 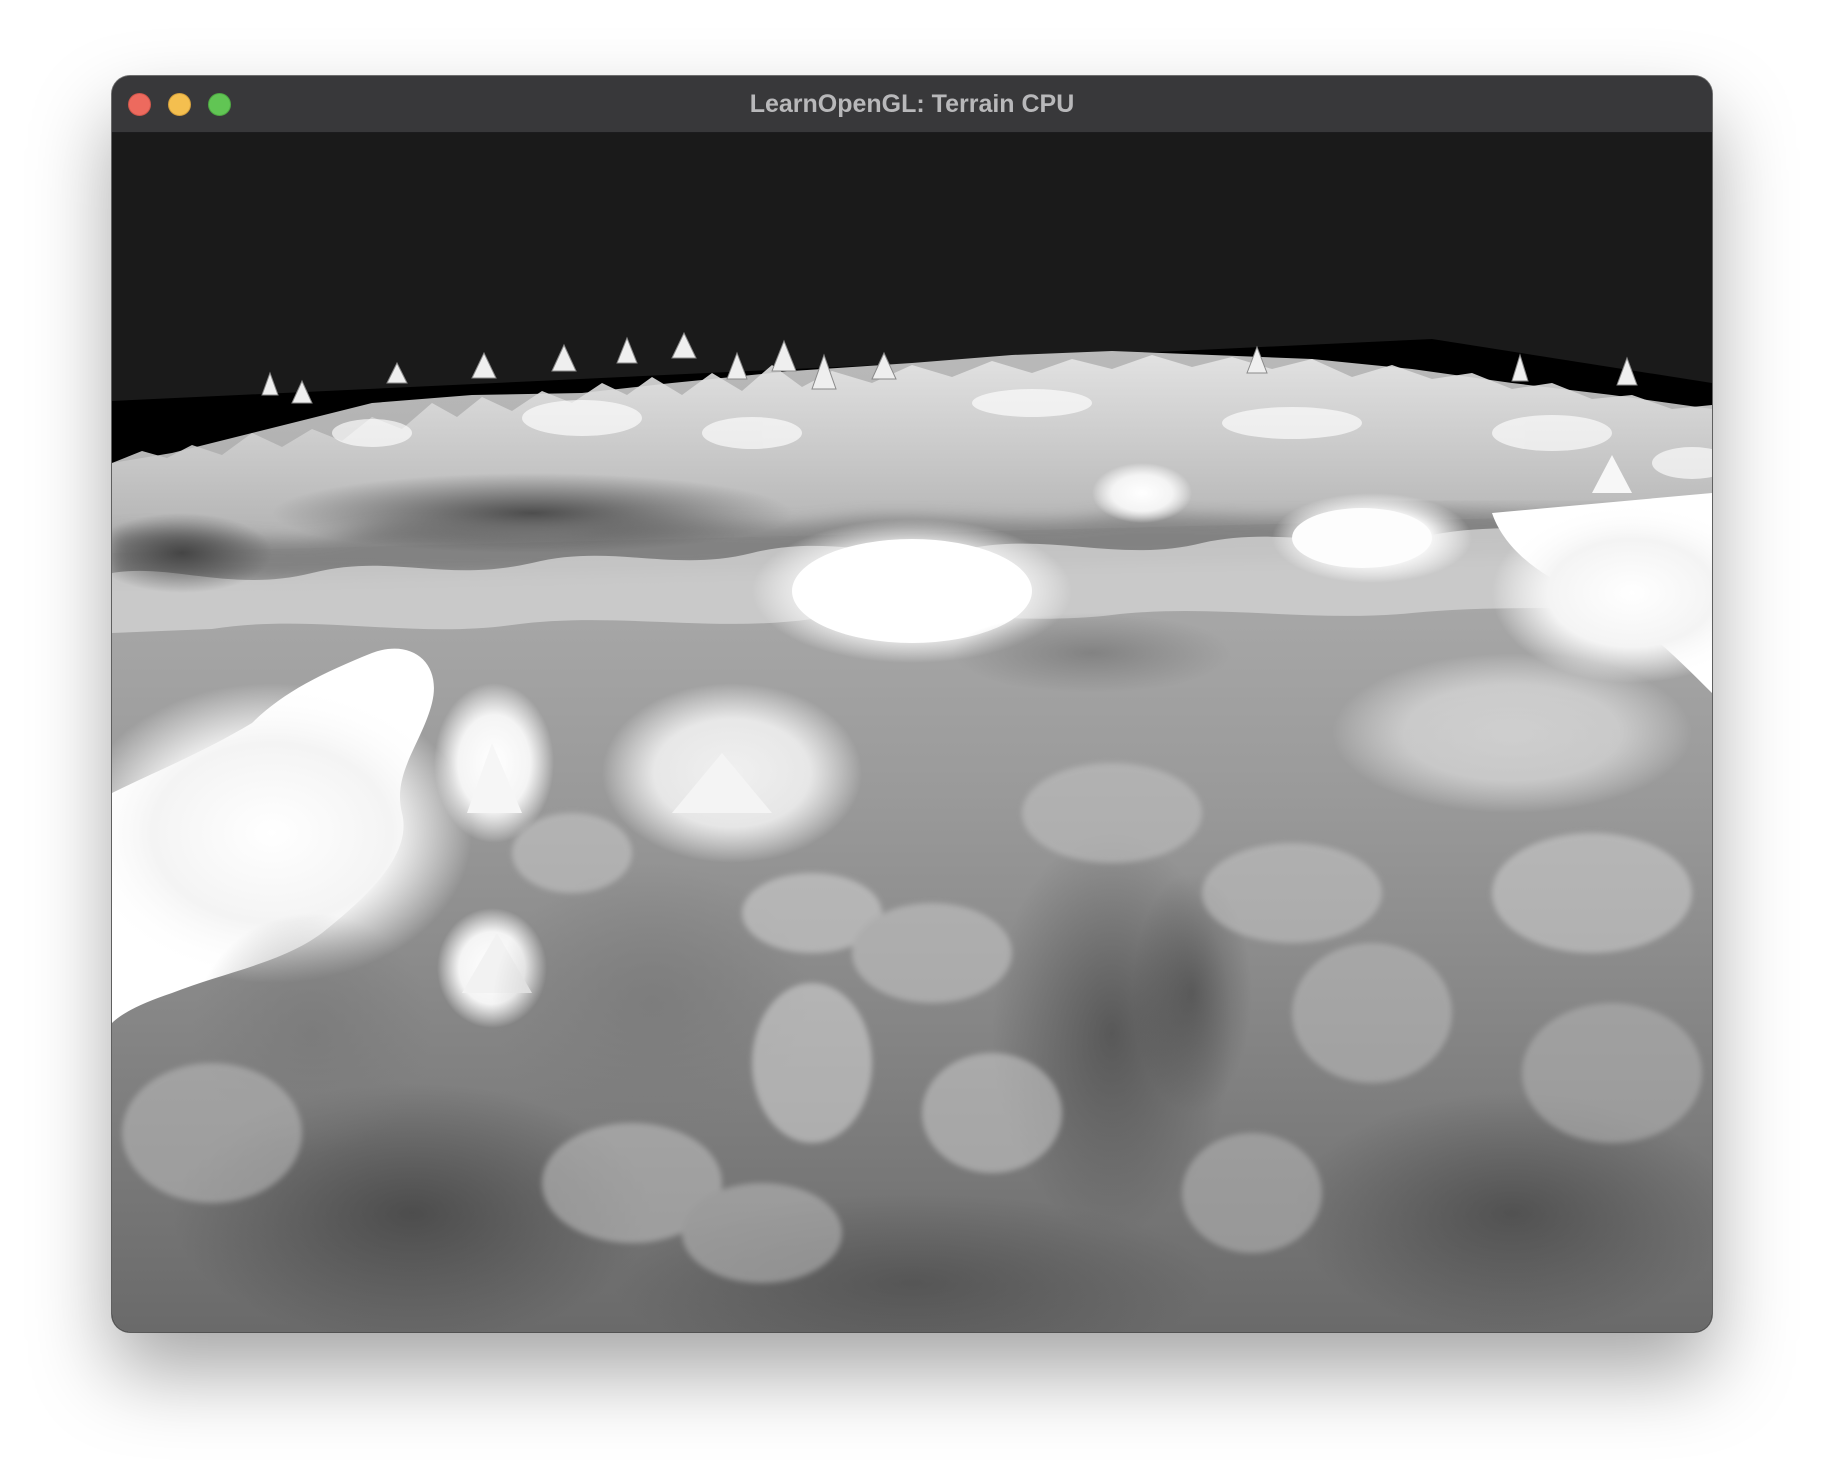 I want to click on title-bar: LearnOpenGL: Terrain CPU, so click(x=912, y=104).